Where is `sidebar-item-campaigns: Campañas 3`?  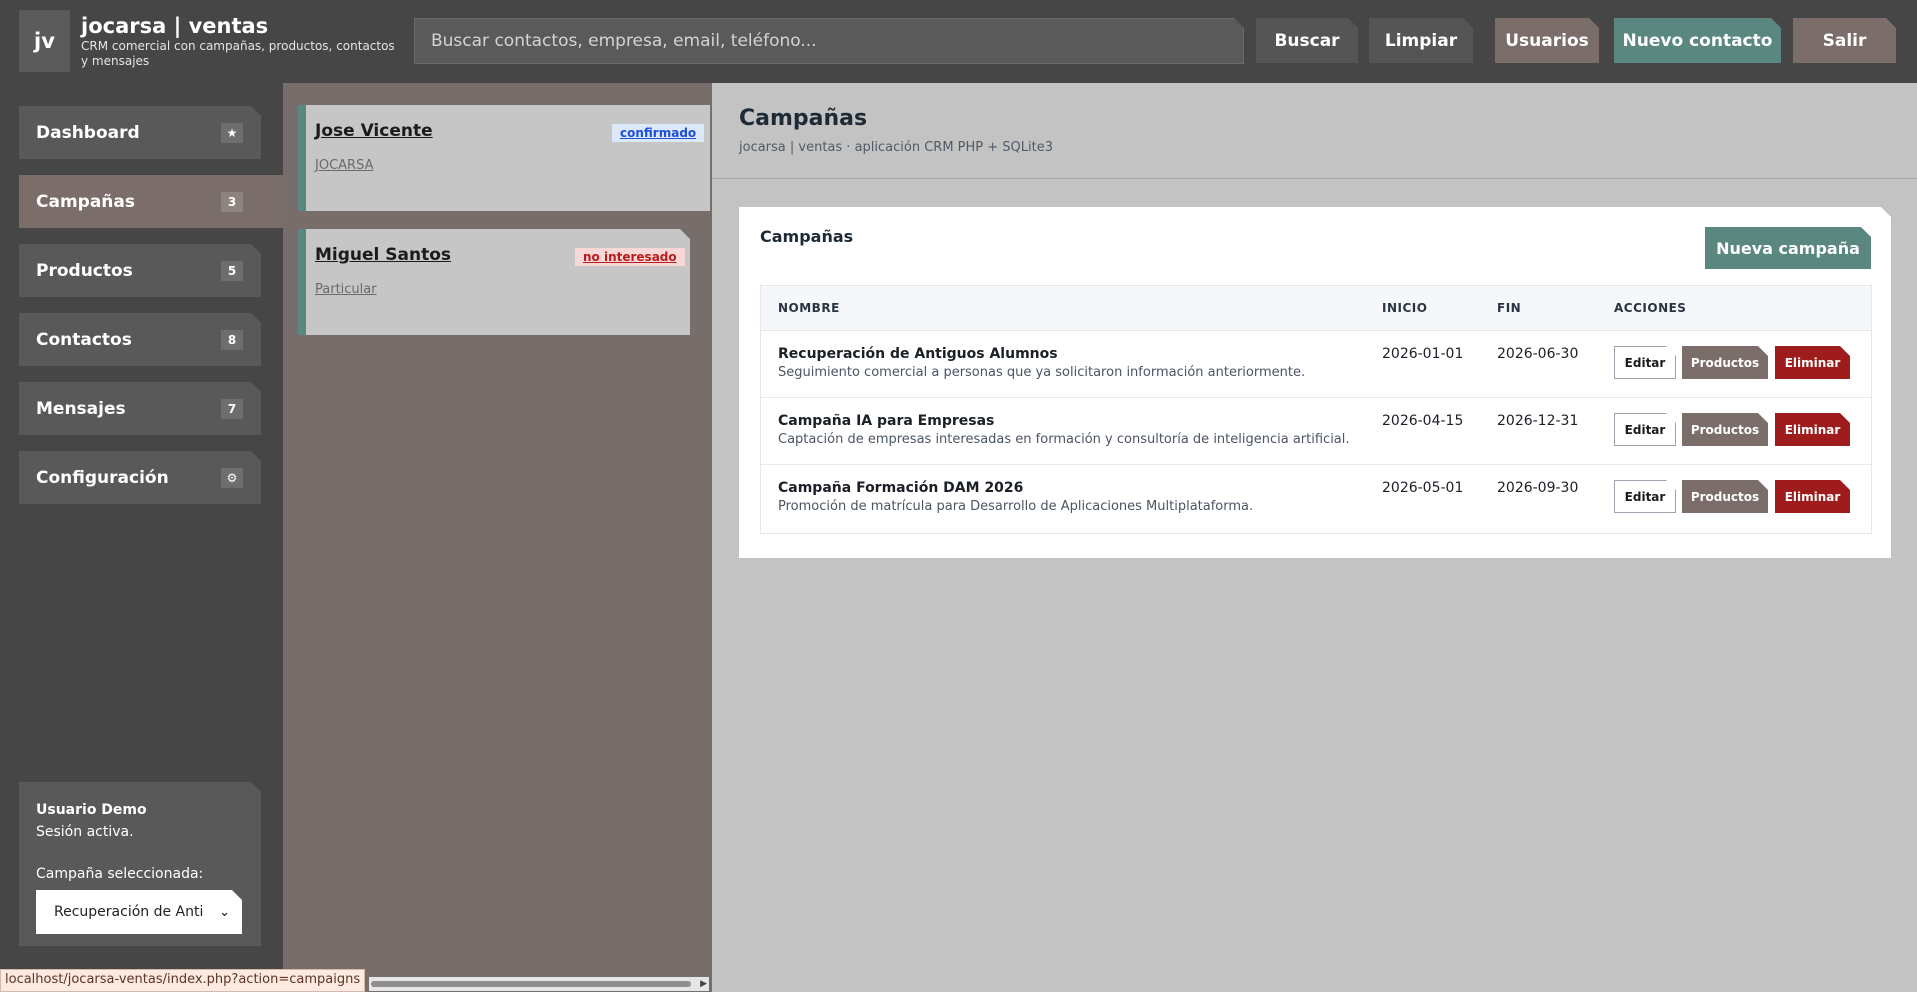
sidebar-item-campaigns: Campañas 3 is located at coordinates (151, 201).